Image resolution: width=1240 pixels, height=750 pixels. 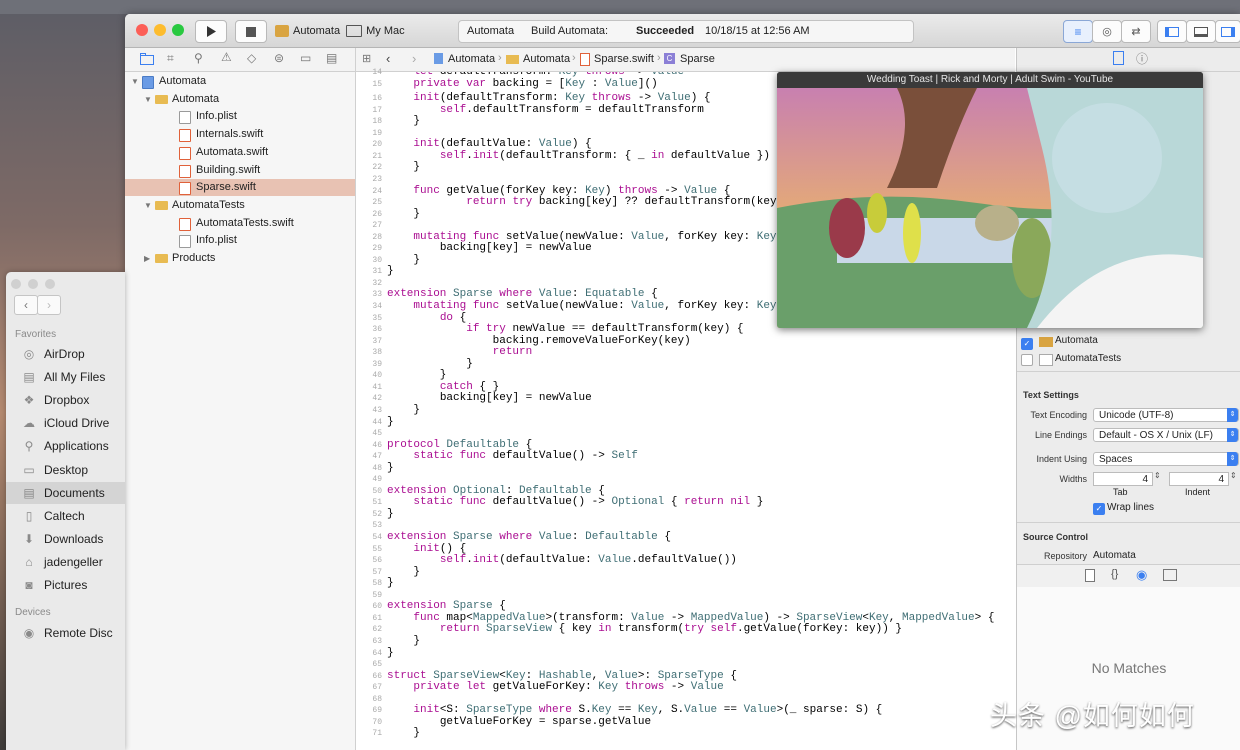 What do you see at coordinates (426, 549) in the screenshot?
I see `code-line: init() {` at bounding box center [426, 549].